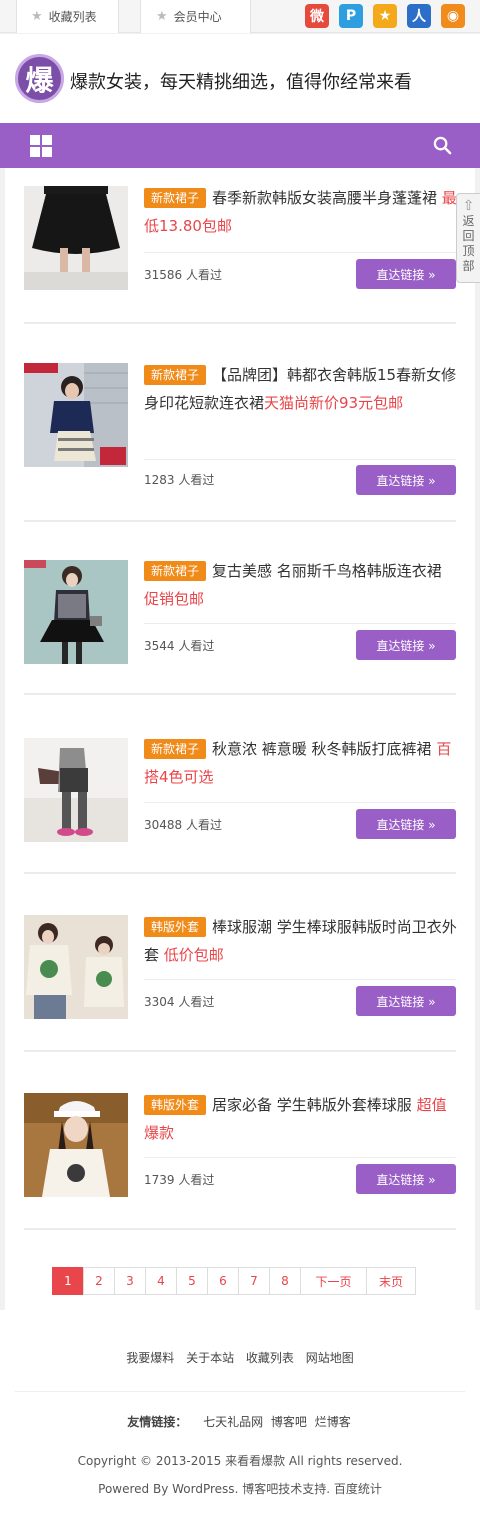 This screenshot has width=480, height=1521. What do you see at coordinates (68, 1281) in the screenshot?
I see `page-1-link: 1` at bounding box center [68, 1281].